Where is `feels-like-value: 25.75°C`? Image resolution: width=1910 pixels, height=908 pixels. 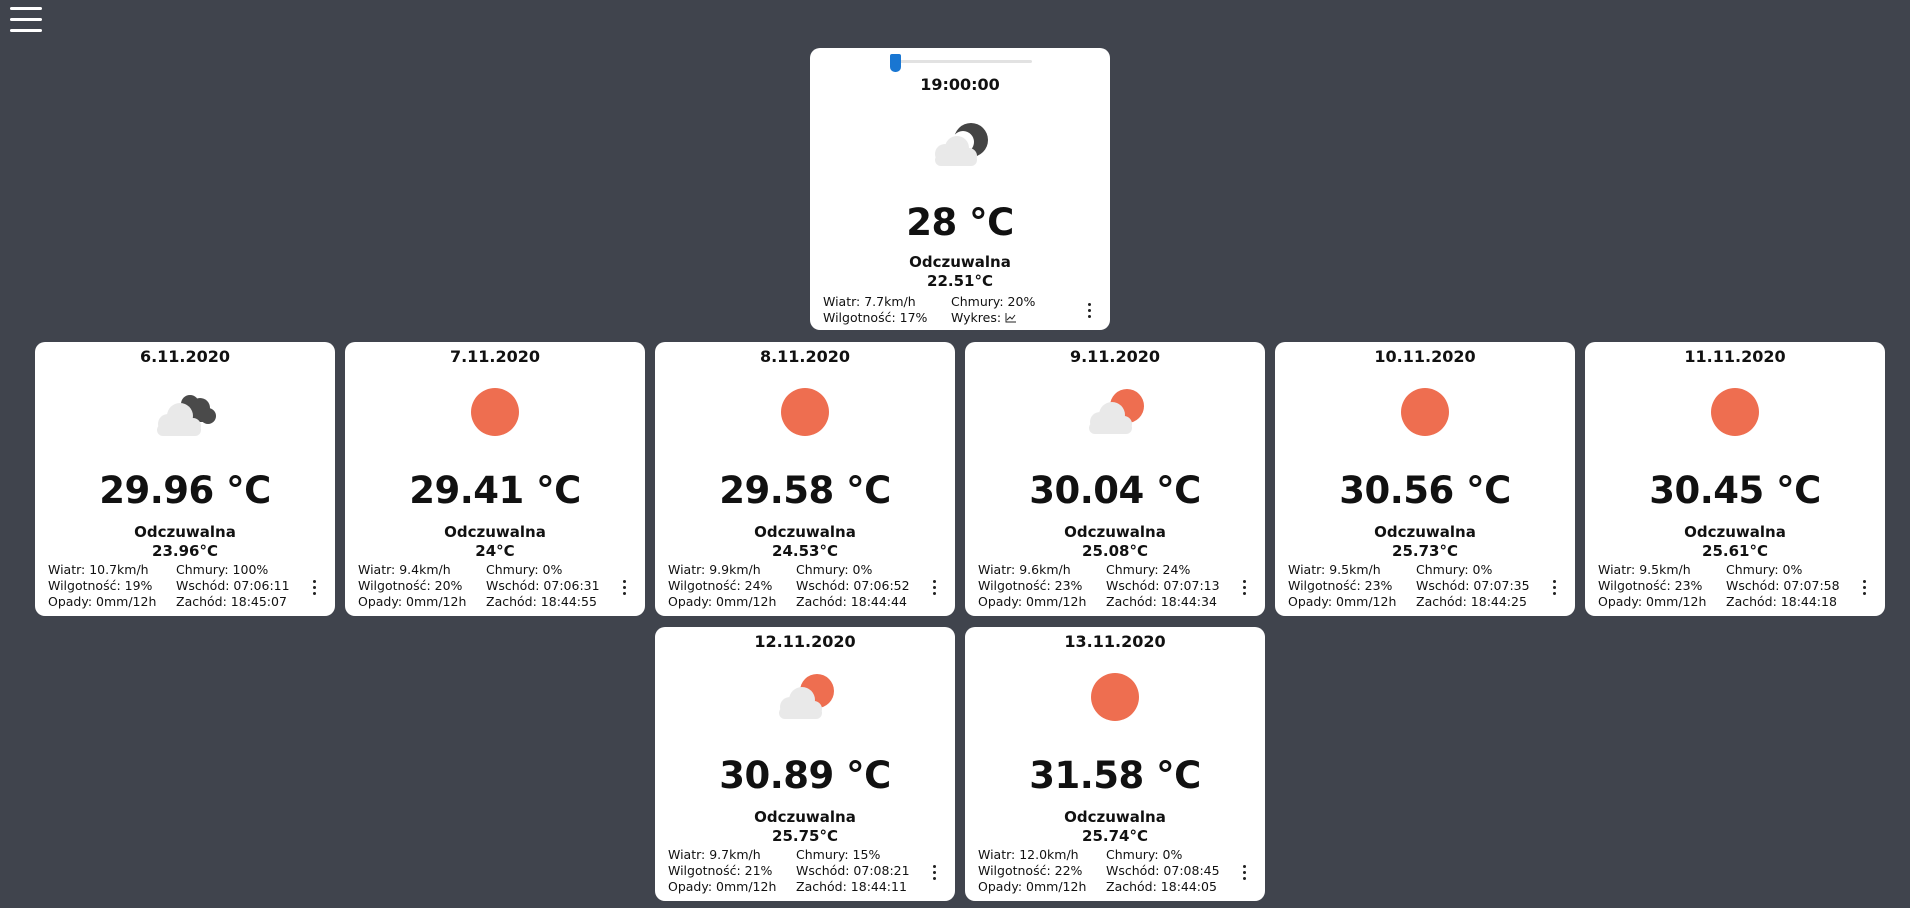
feels-like-value: 25.75°C is located at coordinates (805, 836).